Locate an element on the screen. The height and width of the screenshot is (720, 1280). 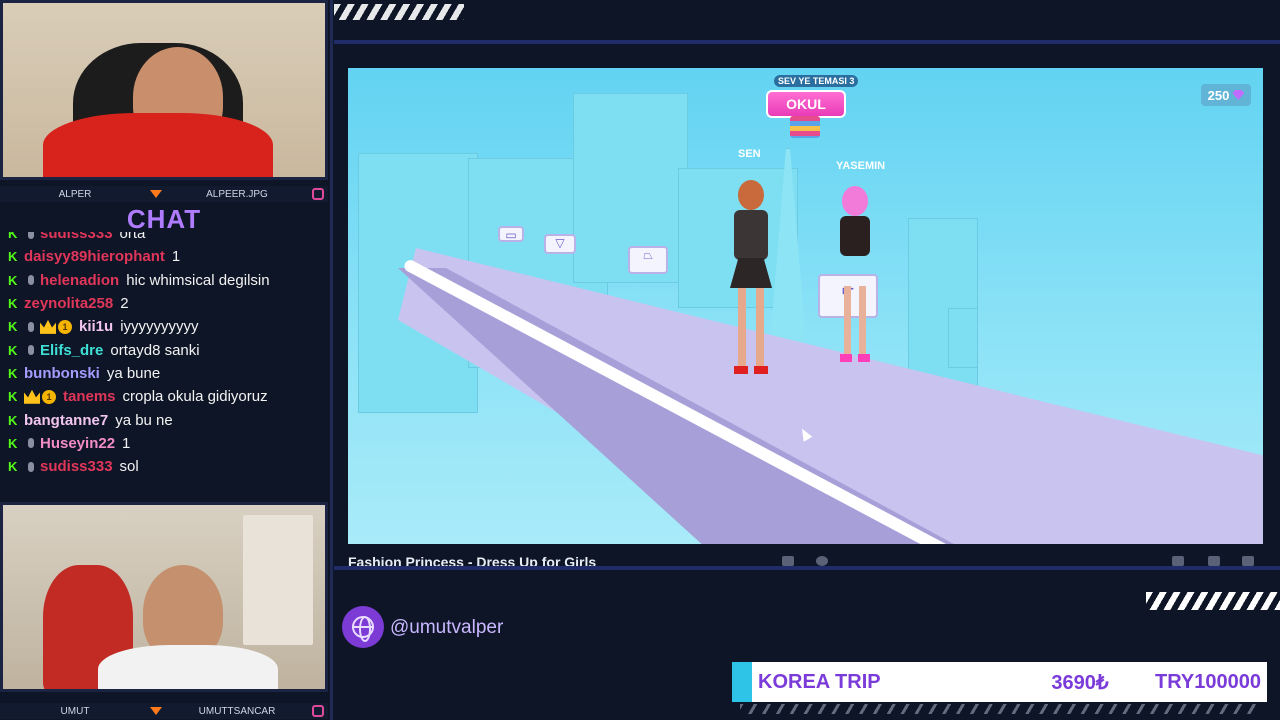
chat-text: hic whimsical degilsin is located at coordinates (198, 280).